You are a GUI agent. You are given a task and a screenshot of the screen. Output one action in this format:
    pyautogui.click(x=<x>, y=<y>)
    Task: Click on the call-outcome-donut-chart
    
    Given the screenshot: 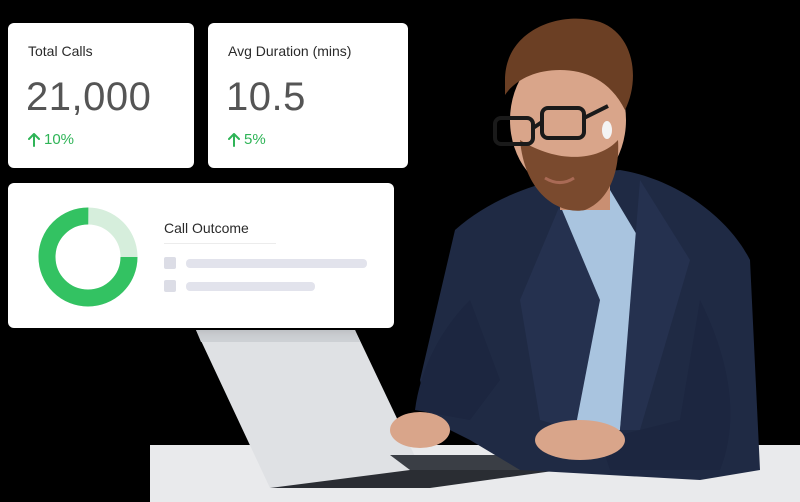 What is the action you would take?
    pyautogui.click(x=88, y=257)
    